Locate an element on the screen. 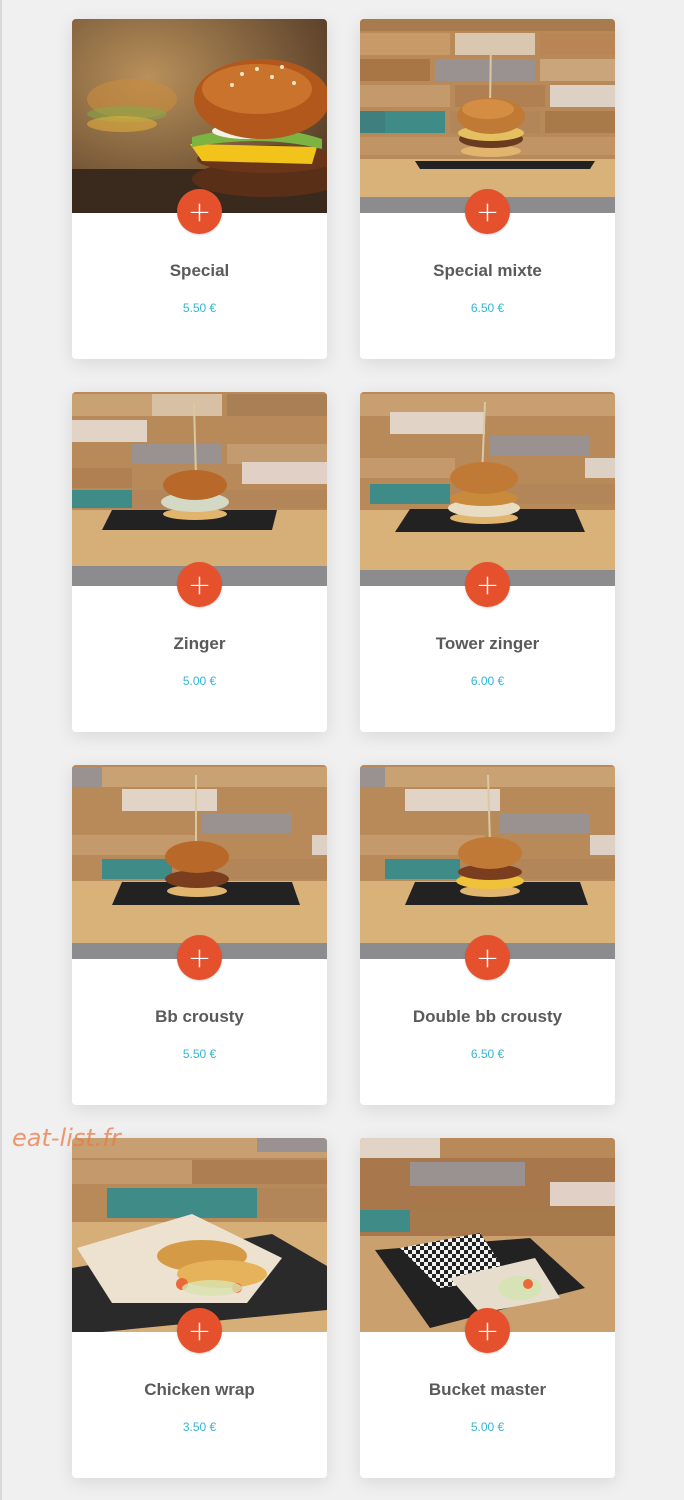 This screenshot has height=1500, width=684. product-card: + Special mixte 6.50 € is located at coordinates (487, 189).